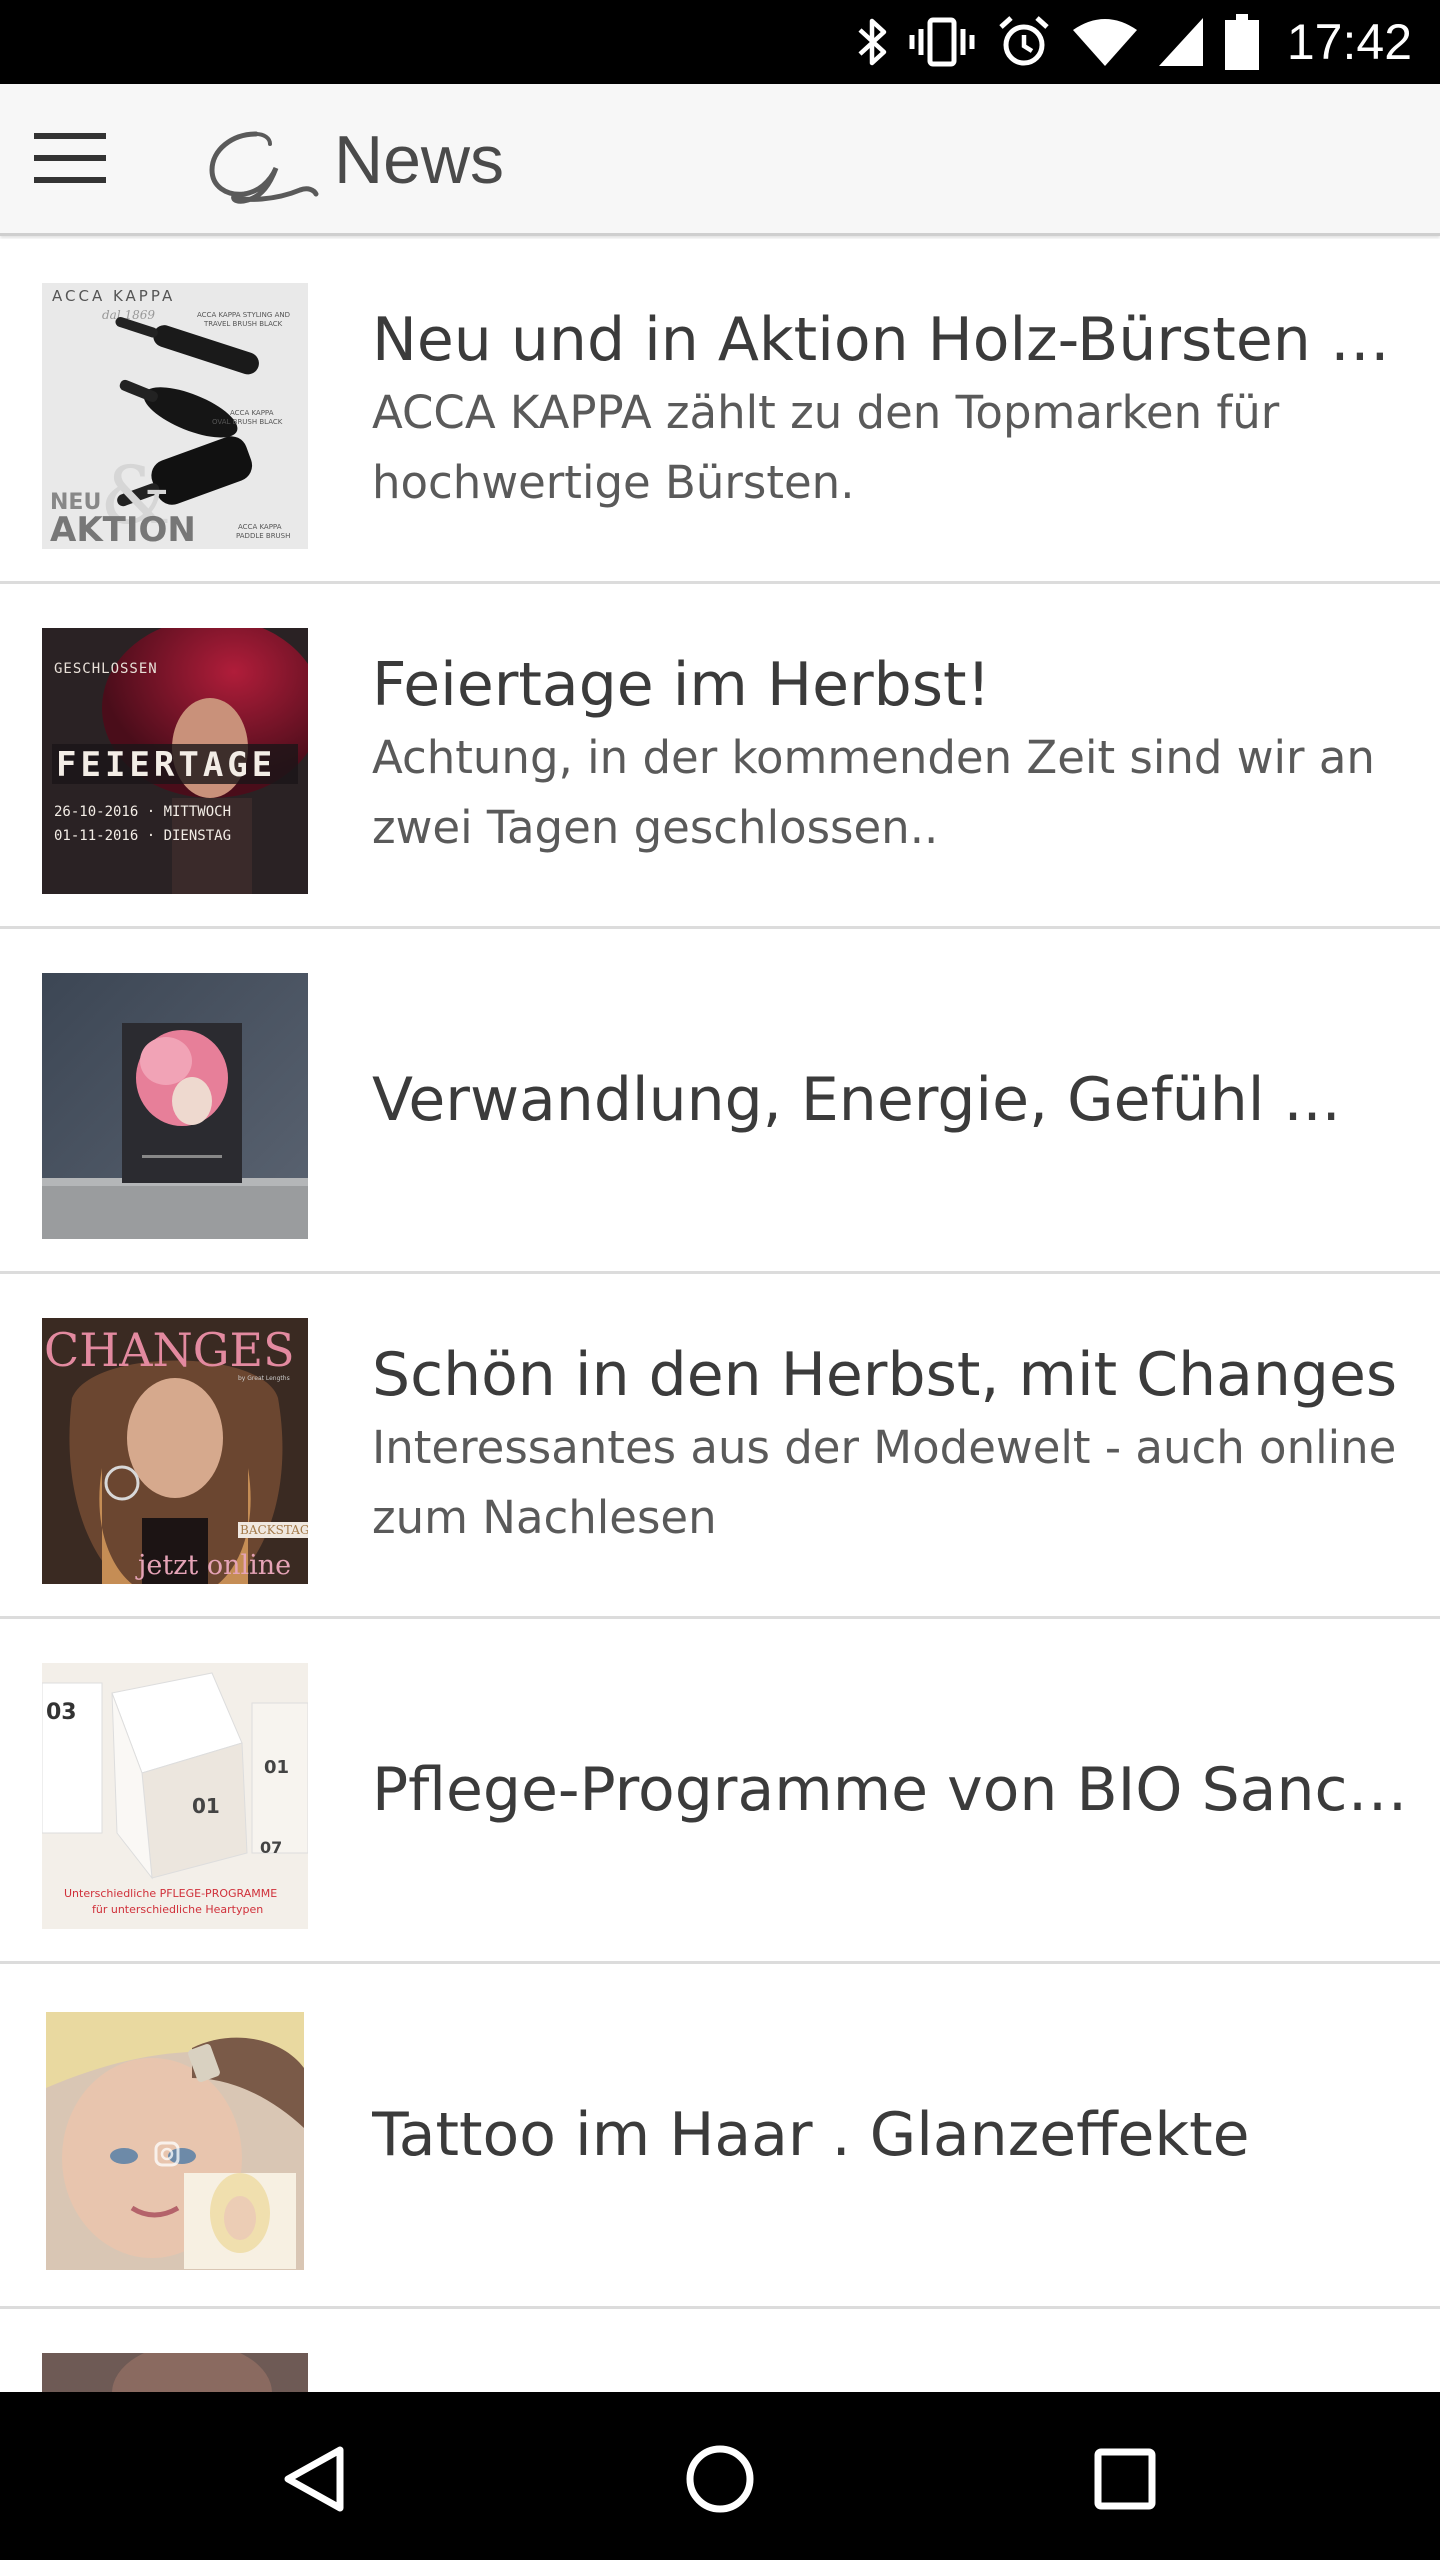 The height and width of the screenshot is (2560, 1440). I want to click on news-text: Tattoo im Haar . Glanzeffekte, so click(892, 2135).